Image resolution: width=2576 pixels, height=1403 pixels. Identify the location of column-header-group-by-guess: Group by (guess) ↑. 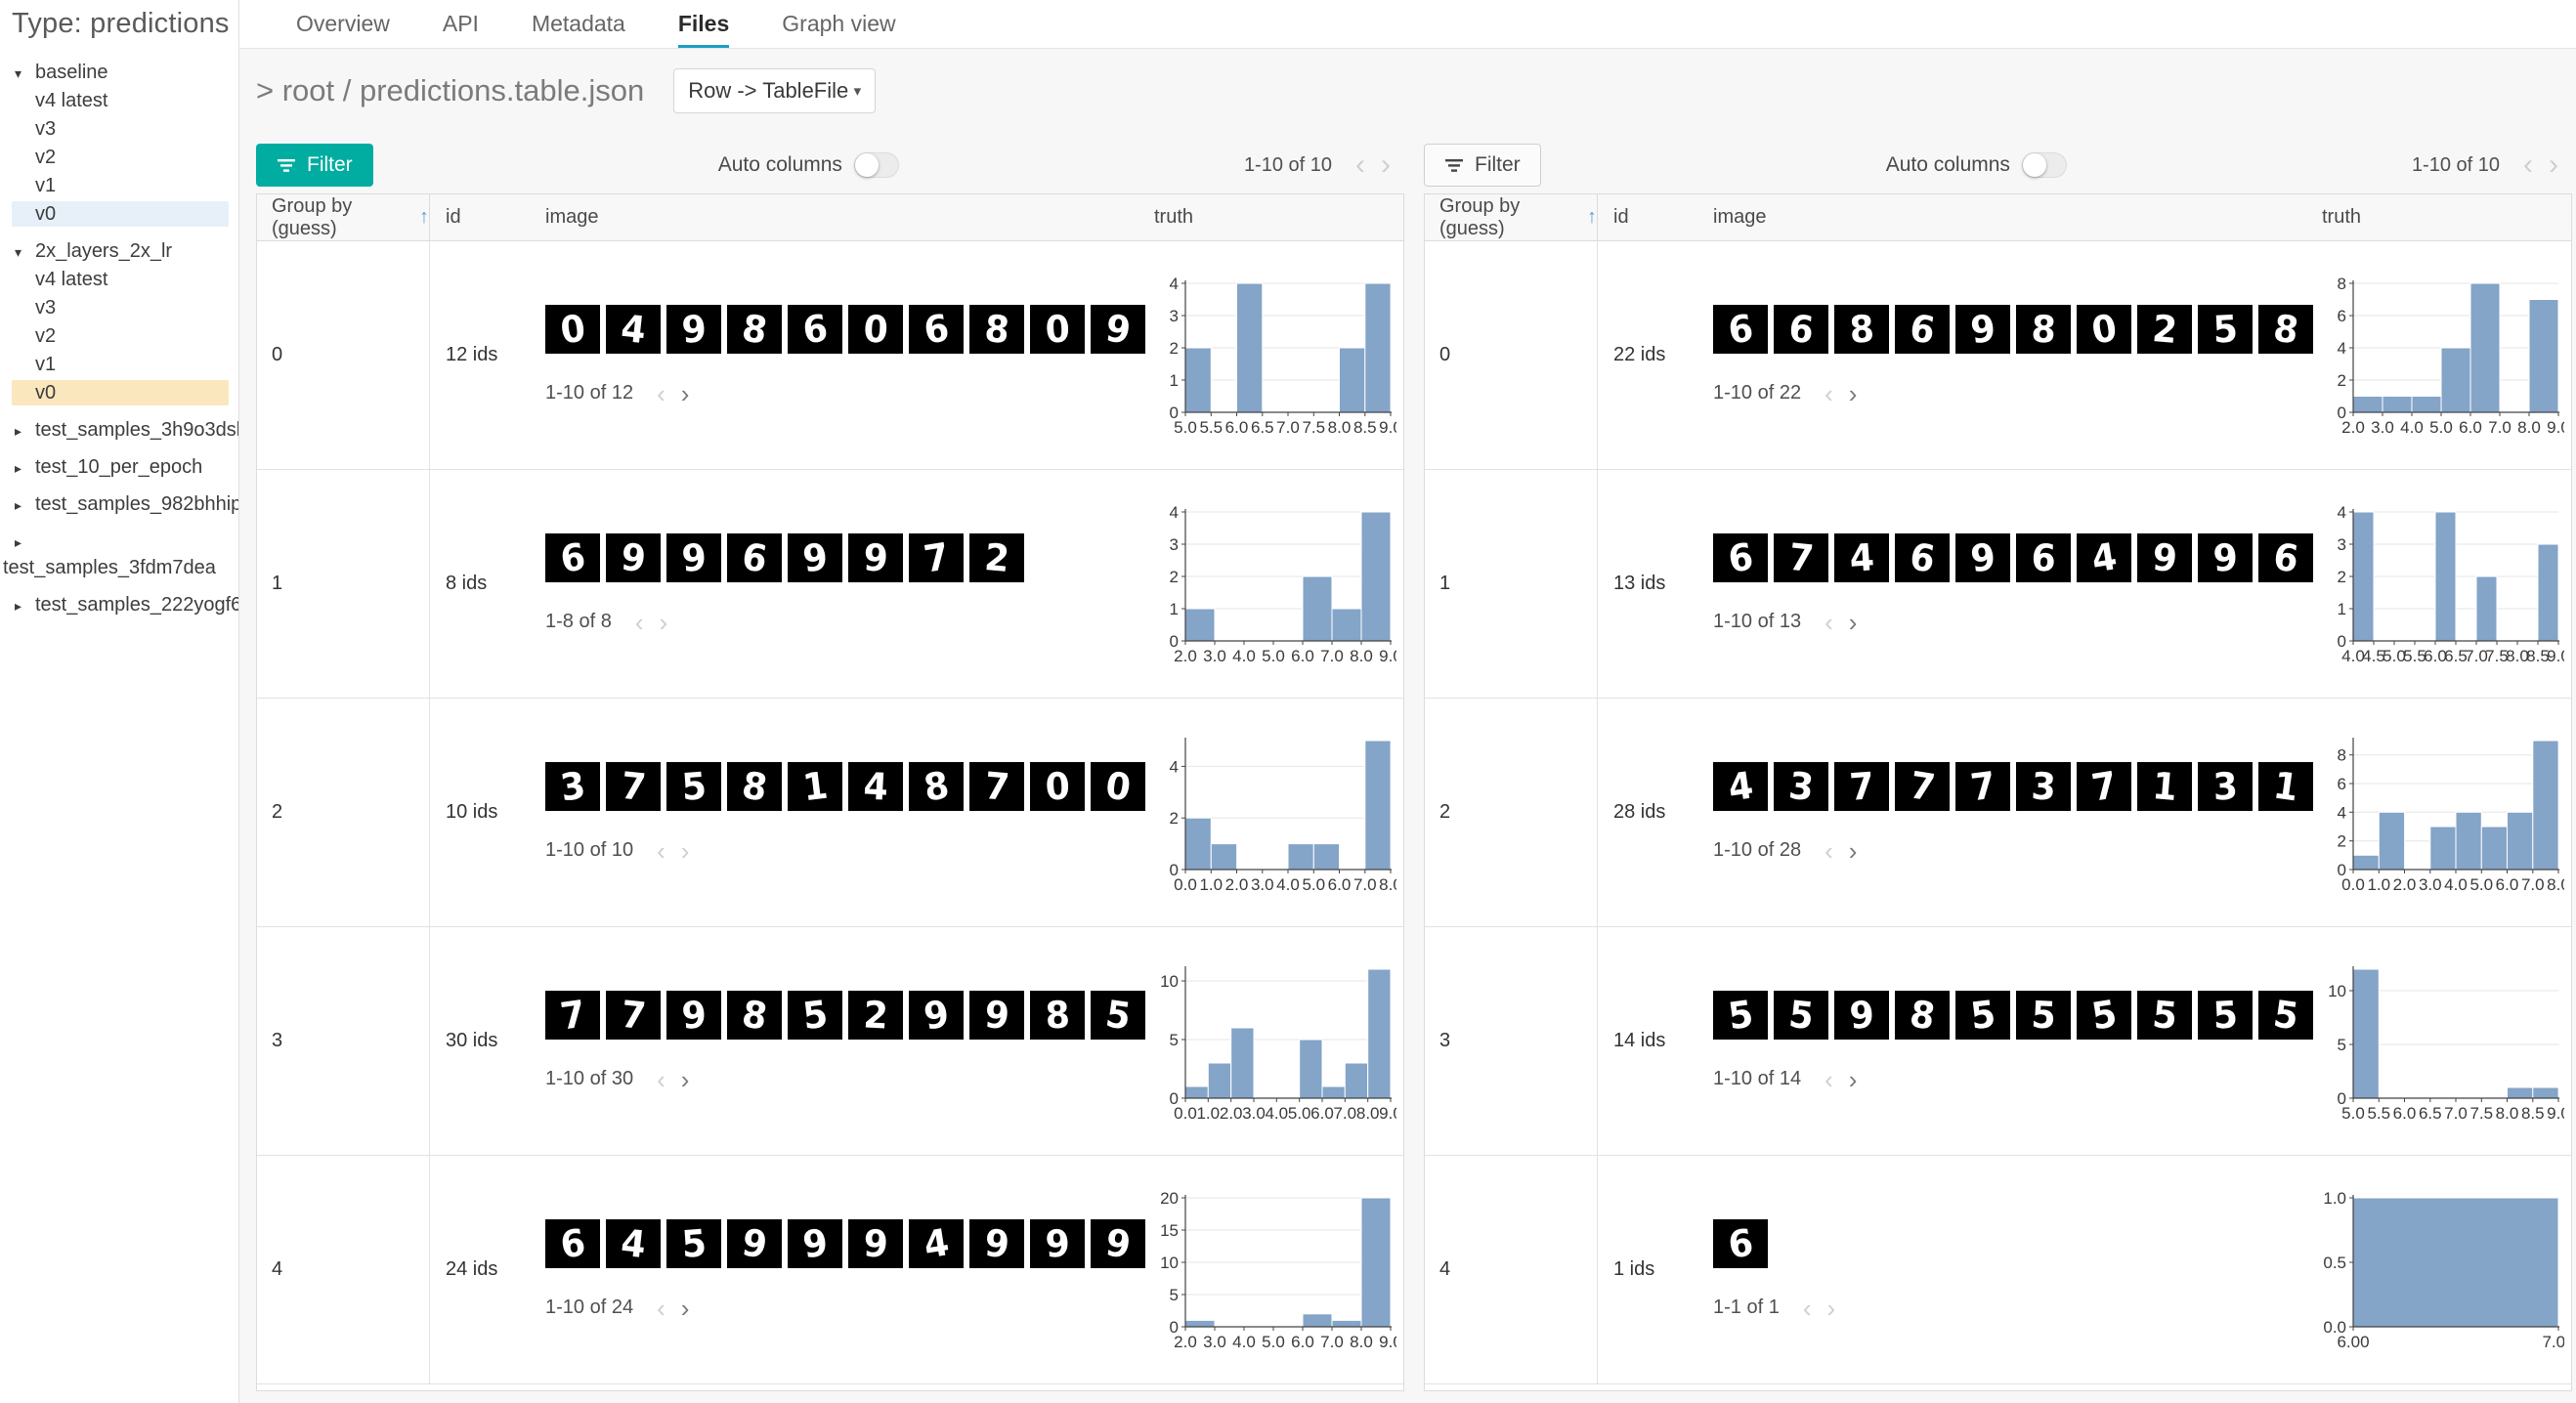
(1512, 217).